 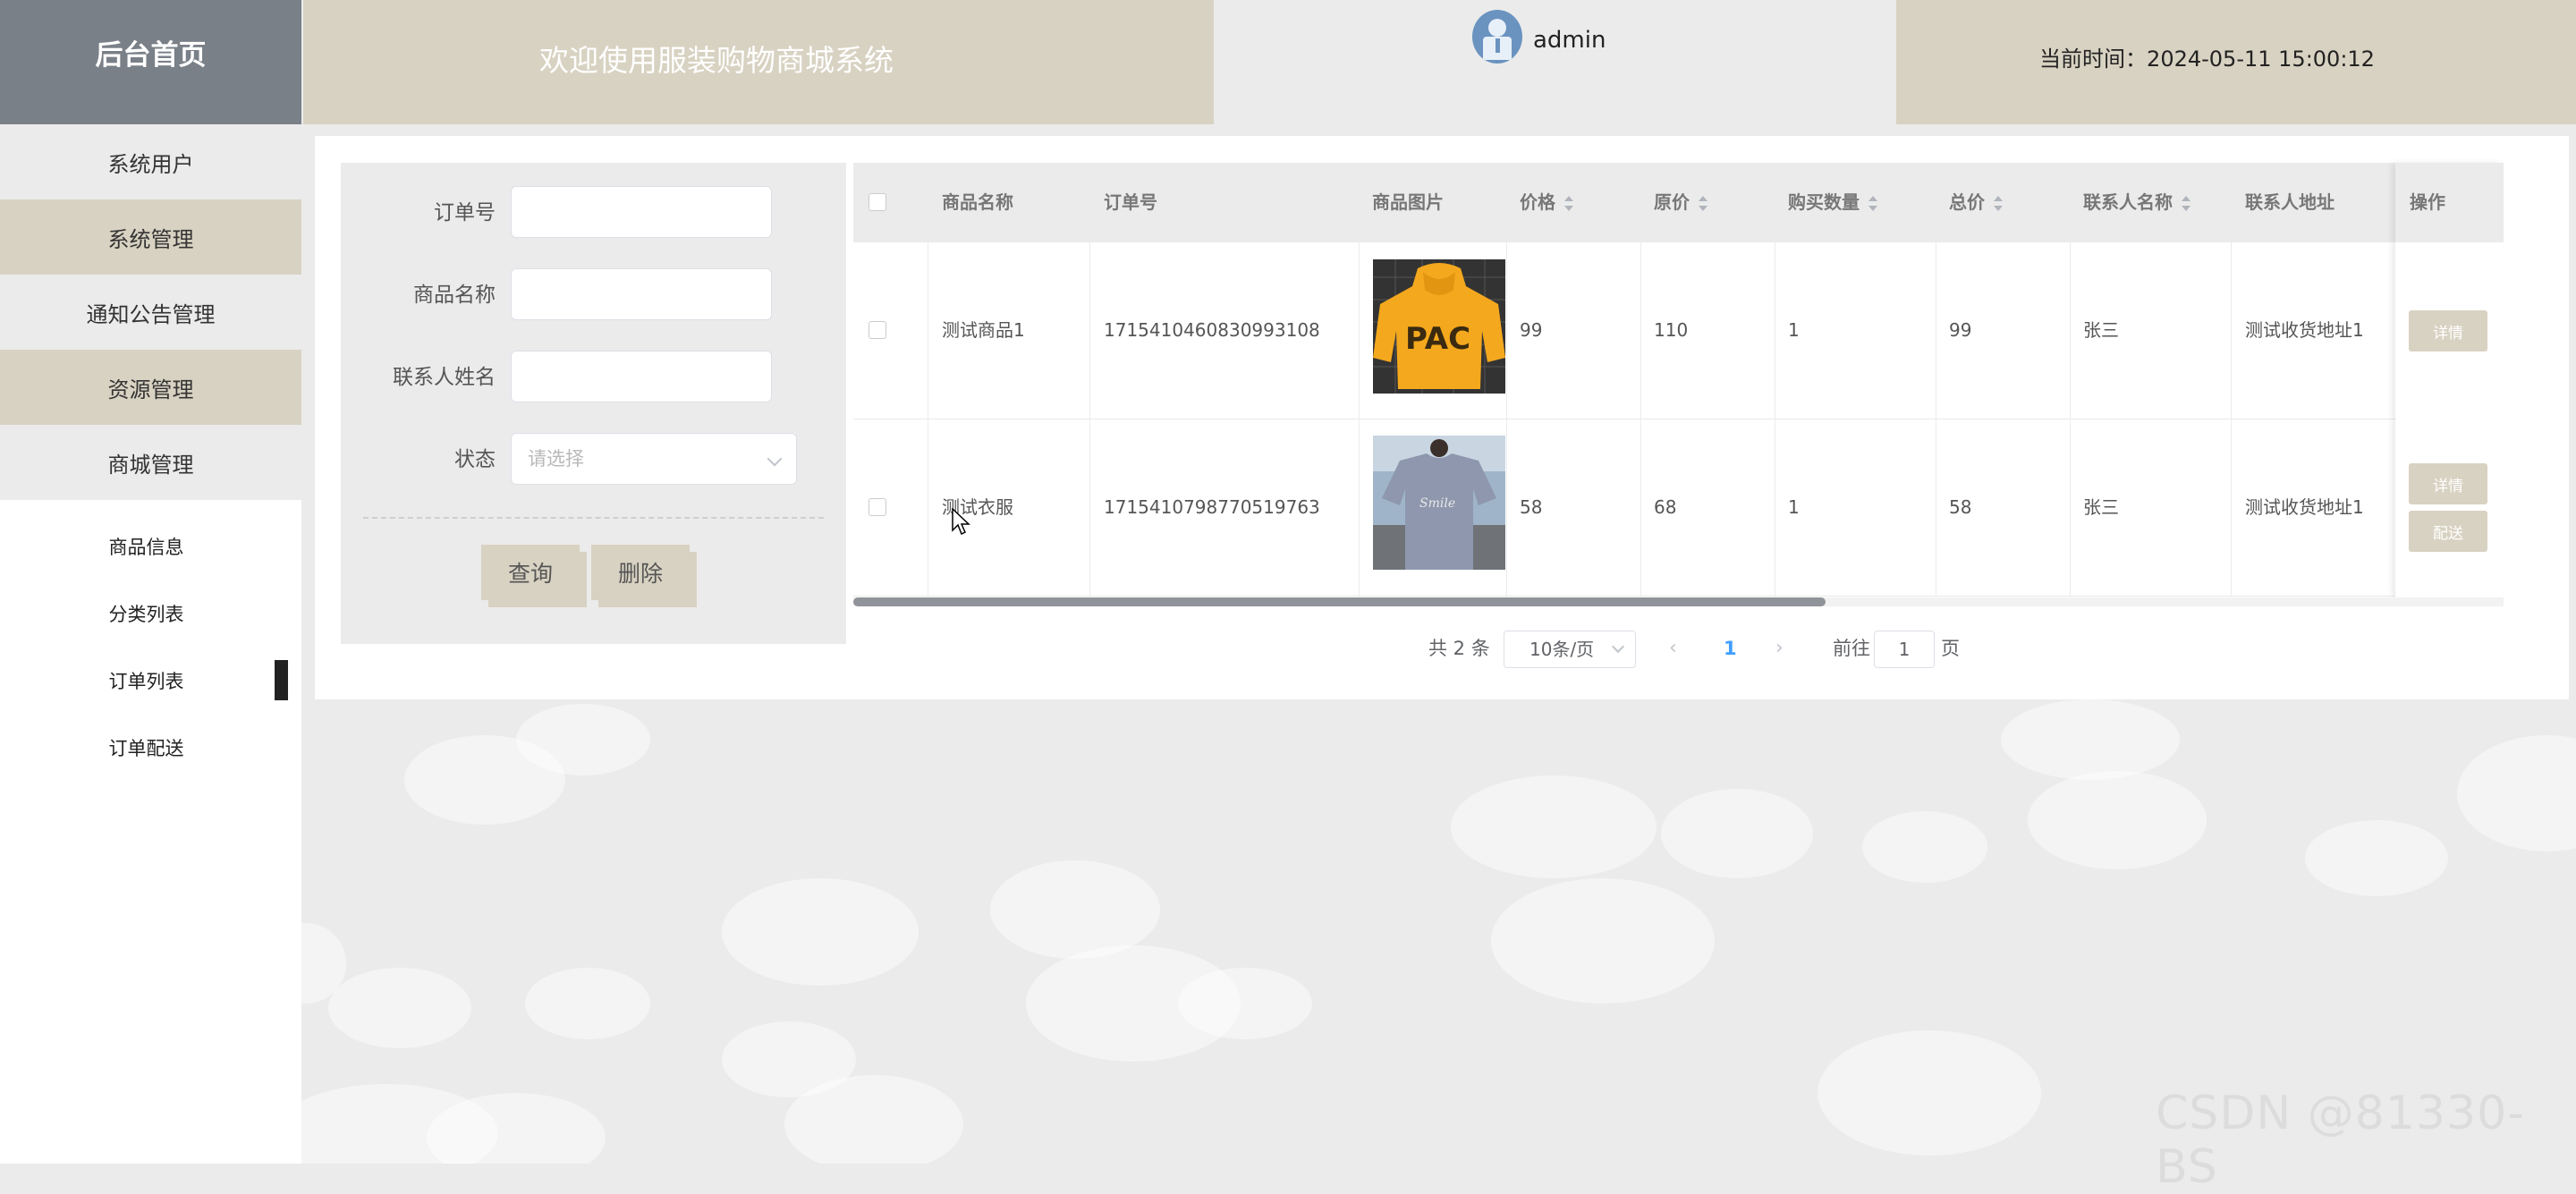 I want to click on col-contact-address: 联系人地址, so click(x=2289, y=202).